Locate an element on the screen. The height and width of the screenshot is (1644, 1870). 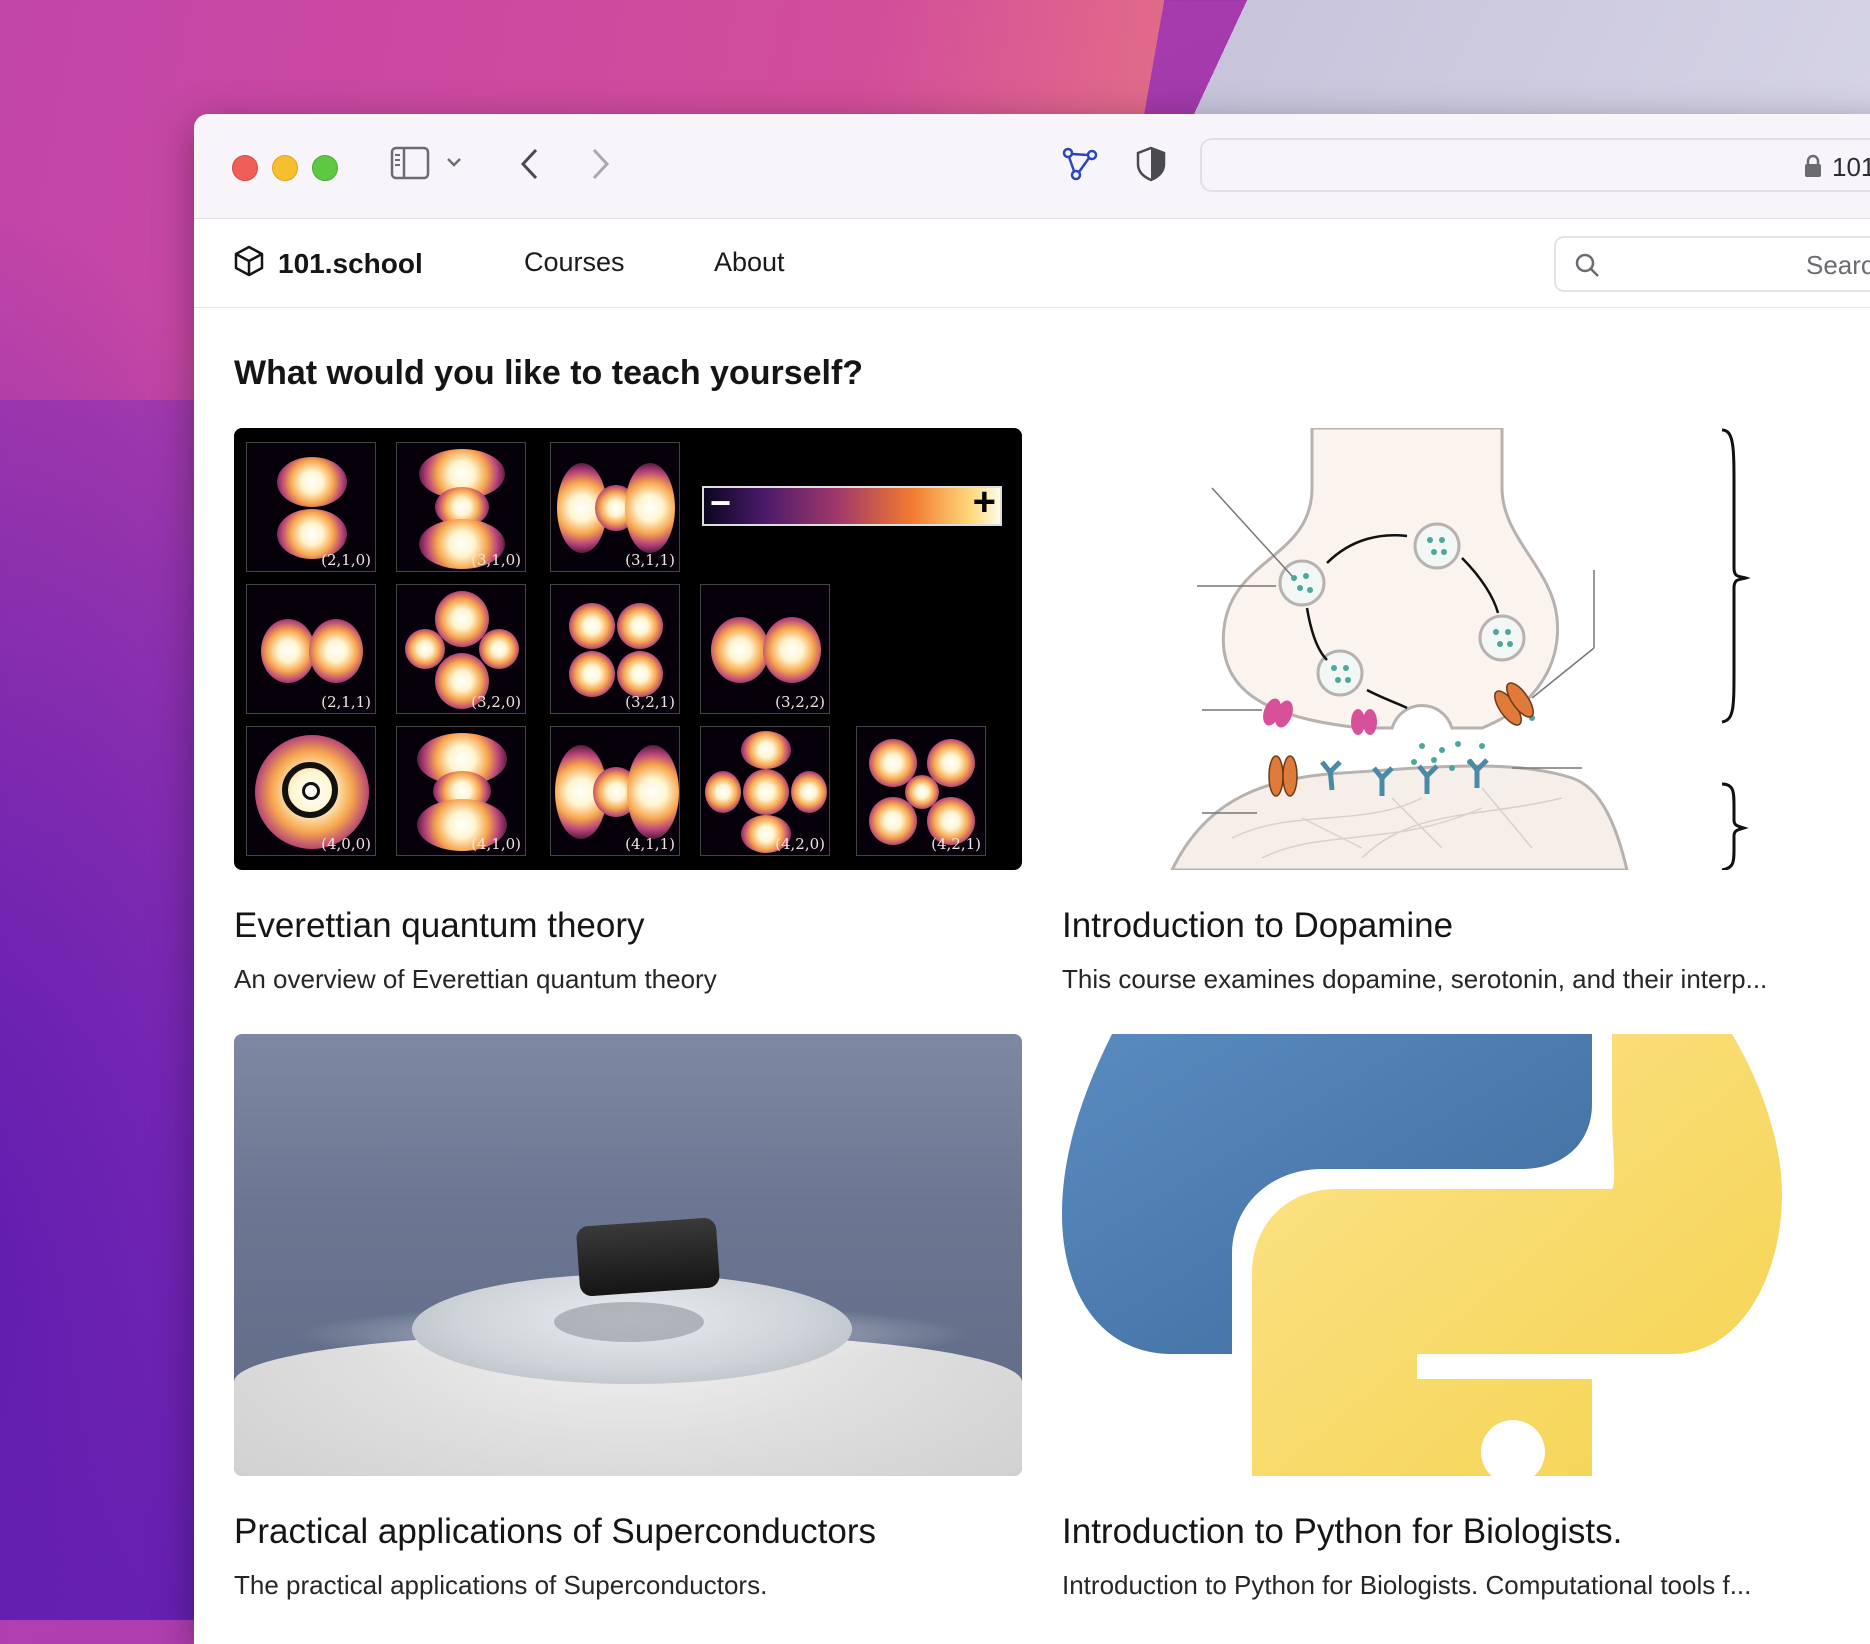
orbital-cell: (4,2,0) is located at coordinates (765, 791).